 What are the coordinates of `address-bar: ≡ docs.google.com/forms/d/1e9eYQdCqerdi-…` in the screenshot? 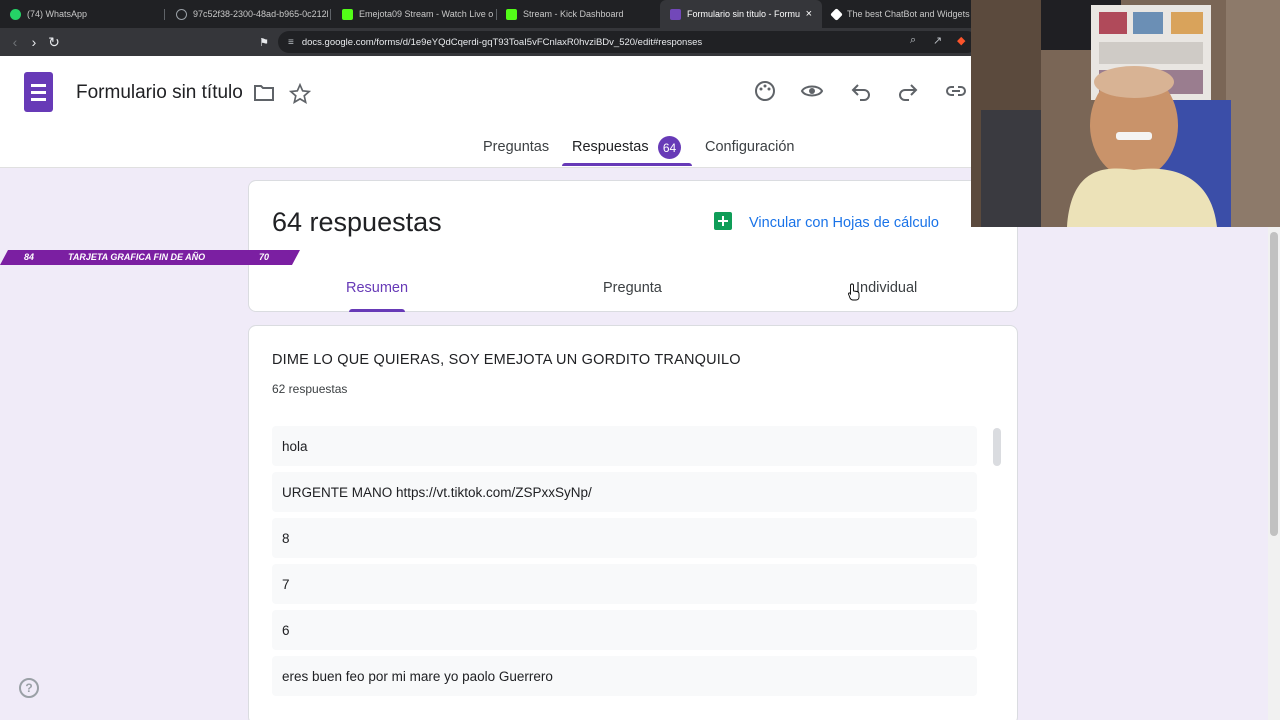 It's located at (628, 42).